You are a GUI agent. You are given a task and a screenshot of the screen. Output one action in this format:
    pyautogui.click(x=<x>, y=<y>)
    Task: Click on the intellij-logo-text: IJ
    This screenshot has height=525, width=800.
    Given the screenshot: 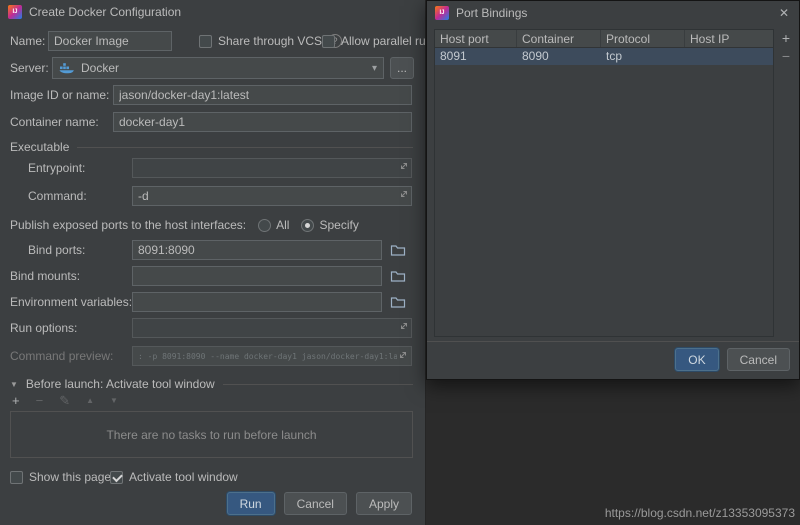 What is the action you would take?
    pyautogui.click(x=442, y=13)
    